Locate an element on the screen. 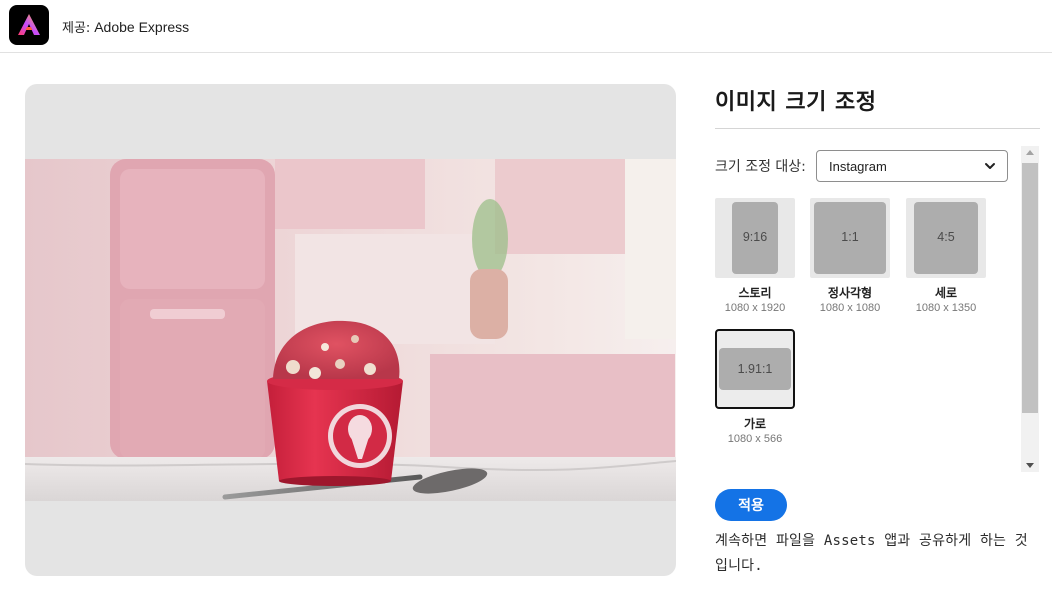 The image size is (1052, 593). panel-divider is located at coordinates (877, 128).